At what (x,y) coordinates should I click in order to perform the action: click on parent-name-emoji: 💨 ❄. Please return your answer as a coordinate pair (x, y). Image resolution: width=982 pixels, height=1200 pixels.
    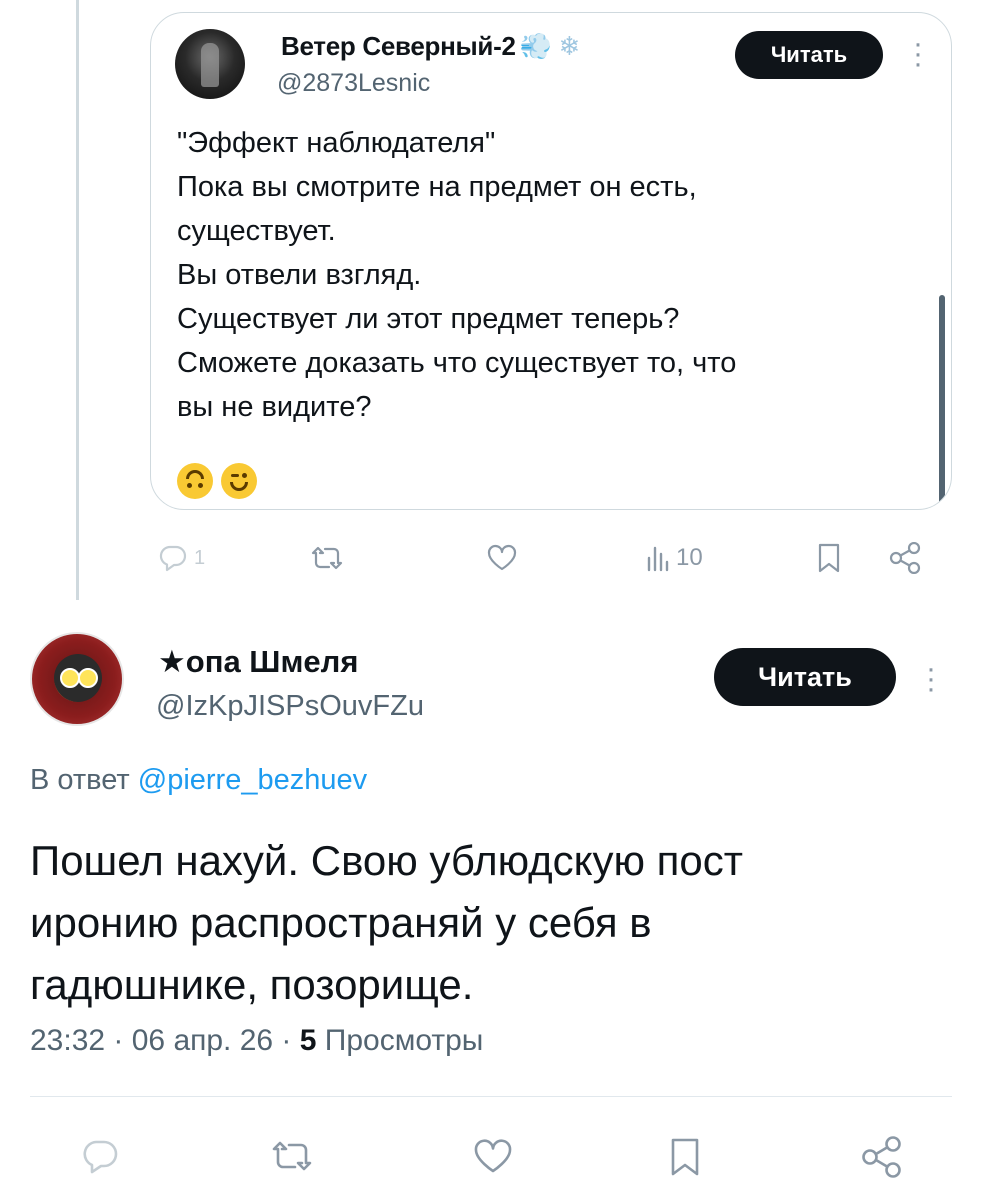
    Looking at the image, I should click on (550, 46).